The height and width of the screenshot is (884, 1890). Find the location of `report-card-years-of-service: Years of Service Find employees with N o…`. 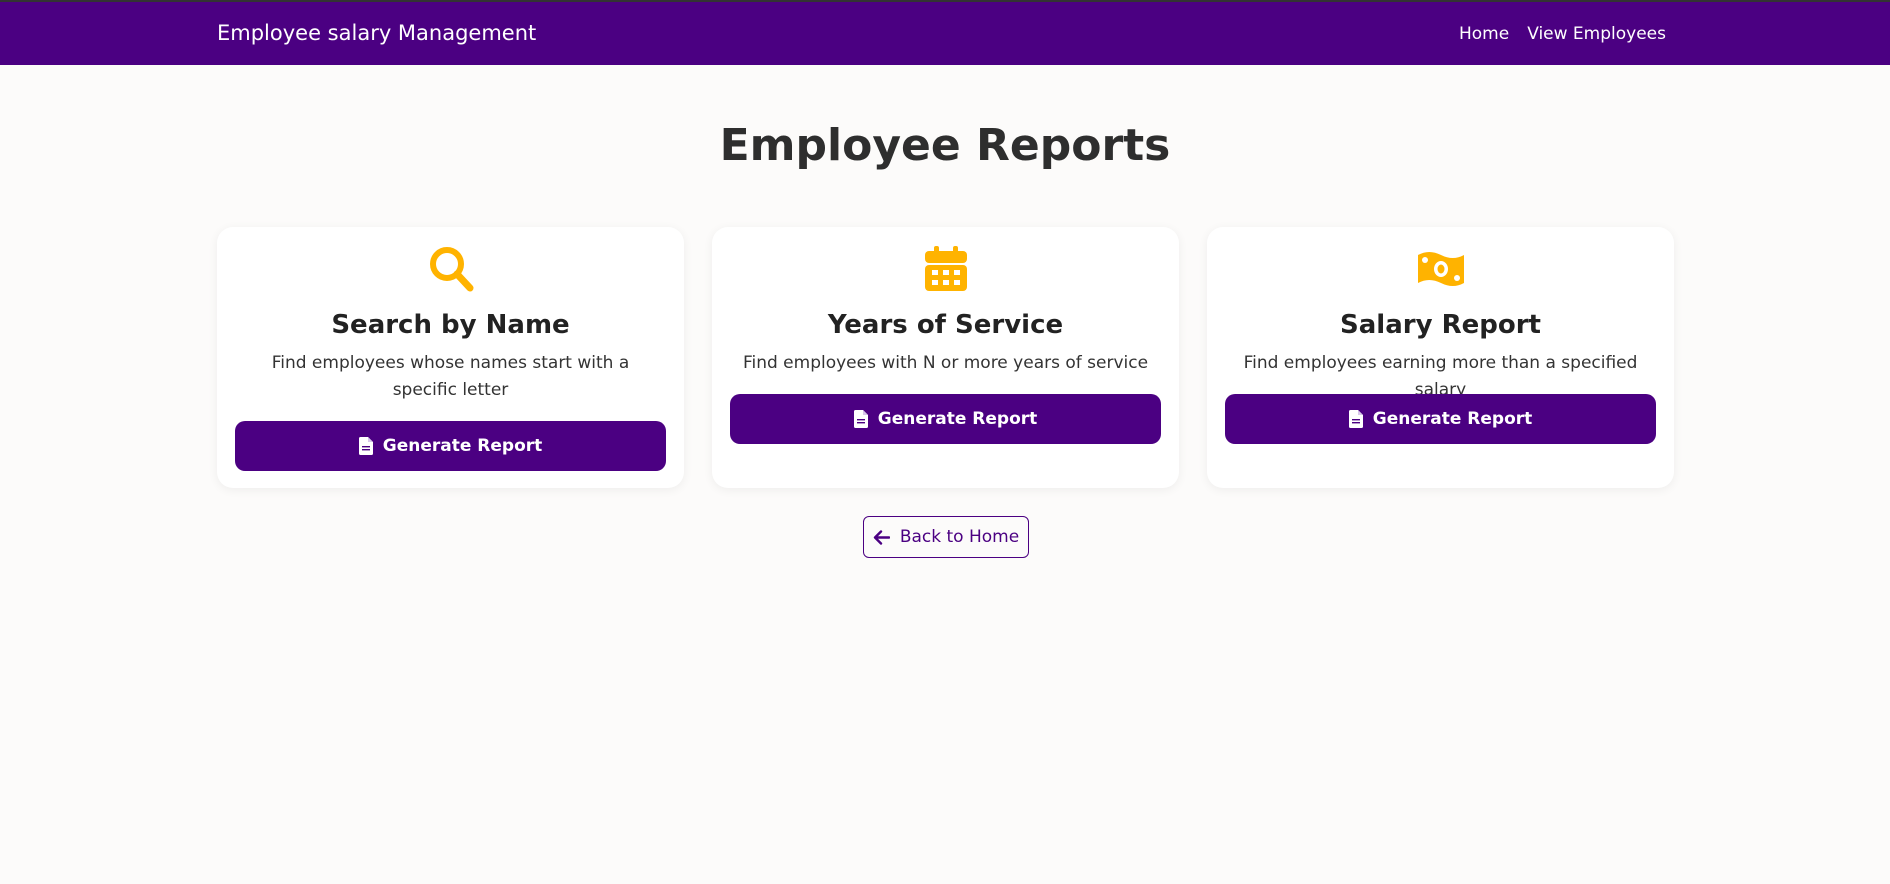

report-card-years-of-service: Years of Service Find employees with N o… is located at coordinates (945, 357).